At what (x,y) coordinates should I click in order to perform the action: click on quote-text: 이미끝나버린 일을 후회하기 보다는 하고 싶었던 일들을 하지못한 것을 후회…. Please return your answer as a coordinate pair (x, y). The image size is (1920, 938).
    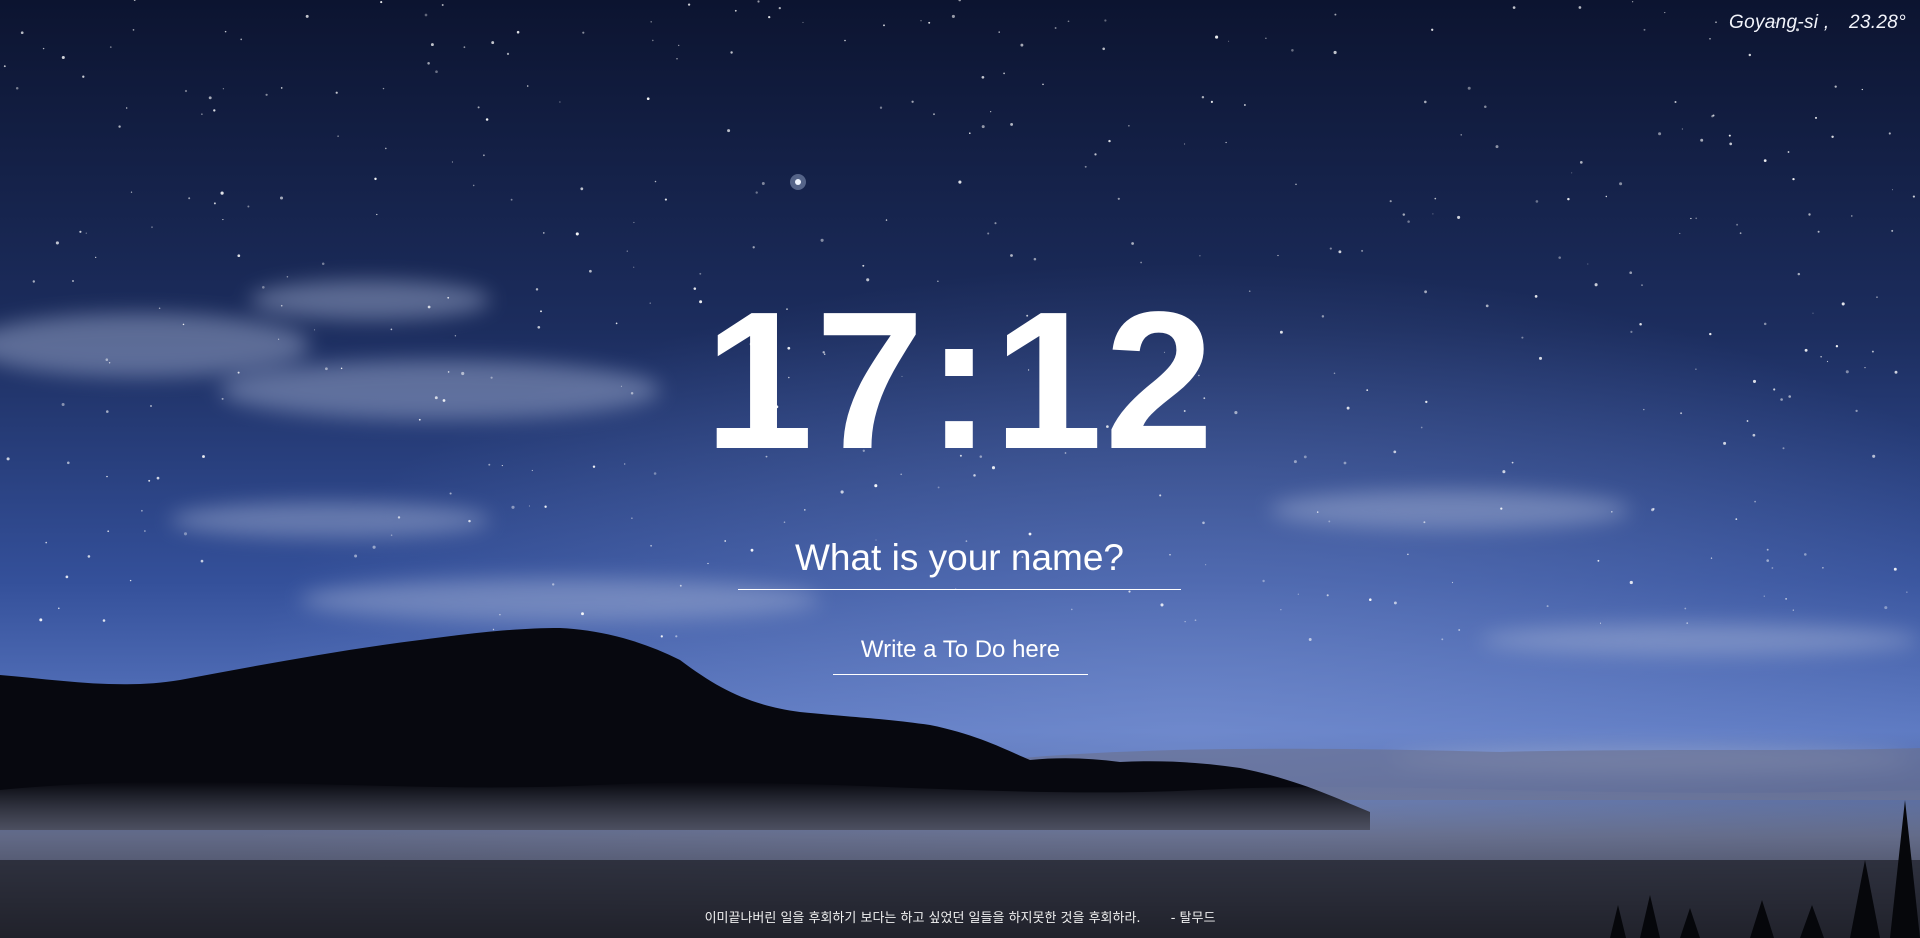
    Looking at the image, I should click on (922, 918).